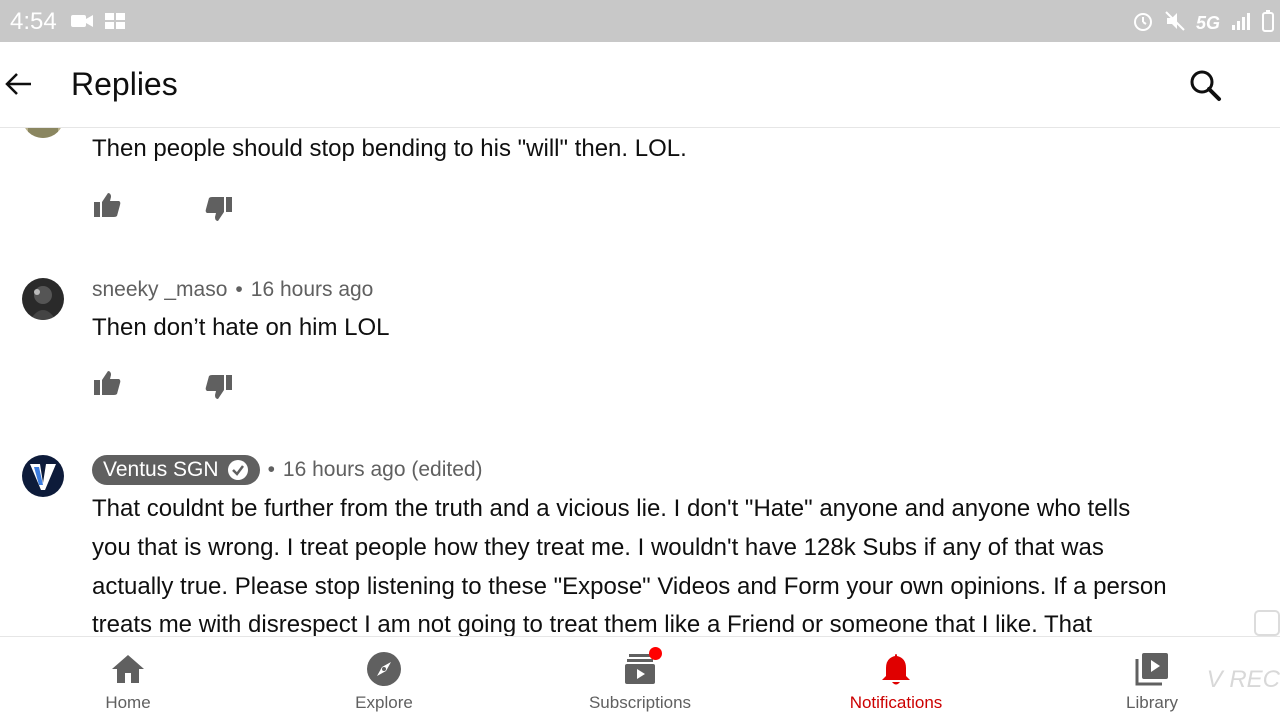 The image size is (1280, 720). I want to click on status-time: 4:54, so click(33, 21).